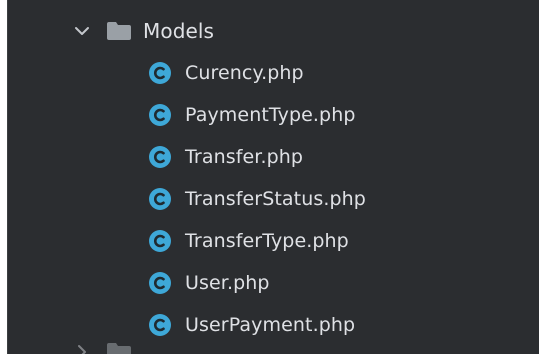 This screenshot has width=539, height=361. I want to click on file-label: TransferType.php, so click(267, 241).